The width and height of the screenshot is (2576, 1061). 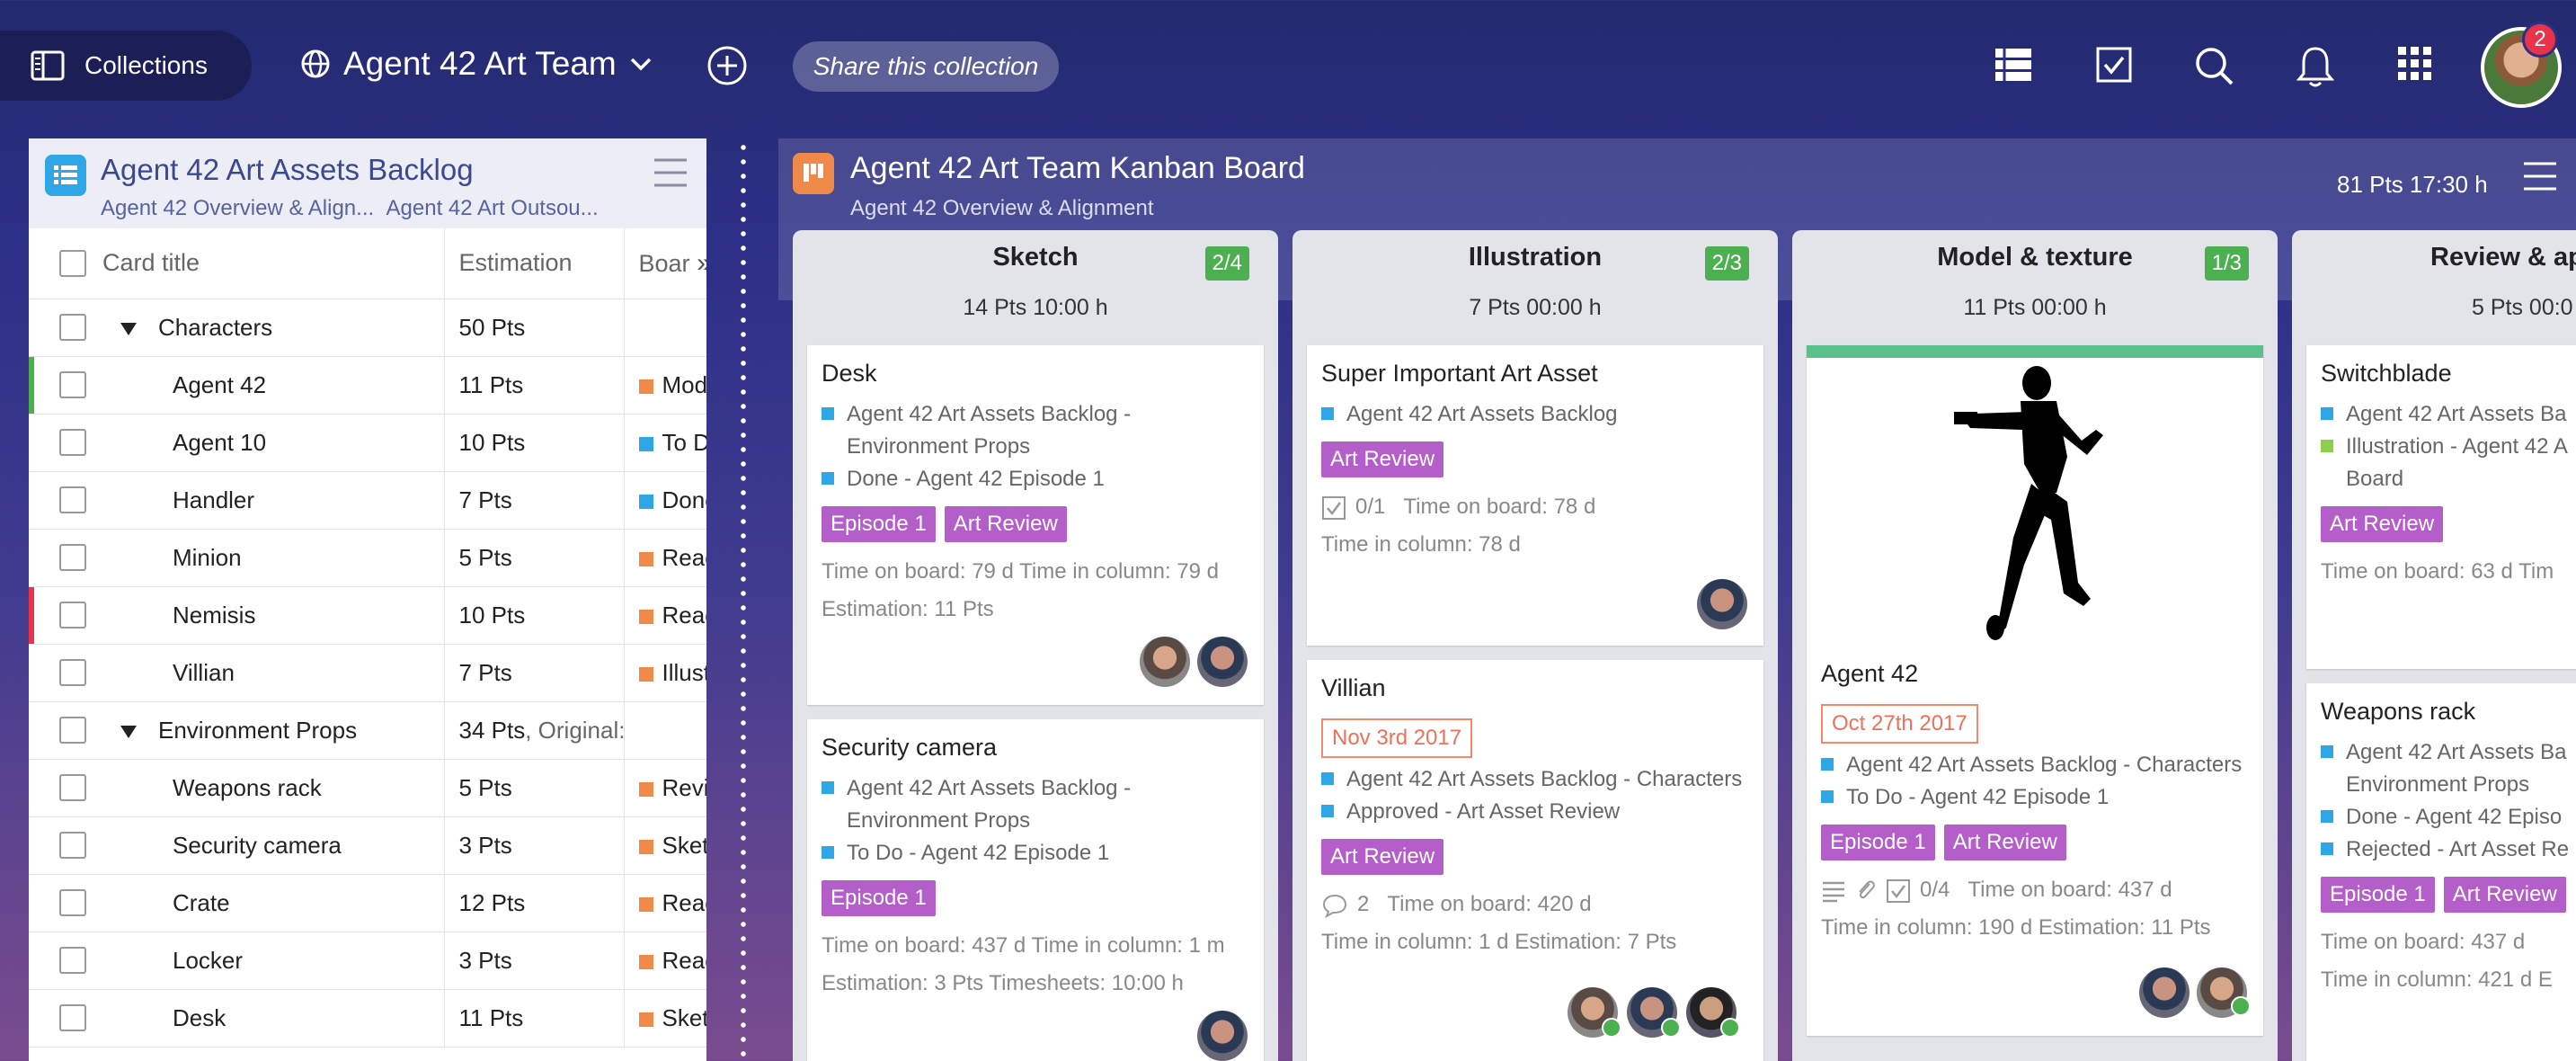 What do you see at coordinates (273, 558) in the screenshot?
I see `card-title-cell: Minion` at bounding box center [273, 558].